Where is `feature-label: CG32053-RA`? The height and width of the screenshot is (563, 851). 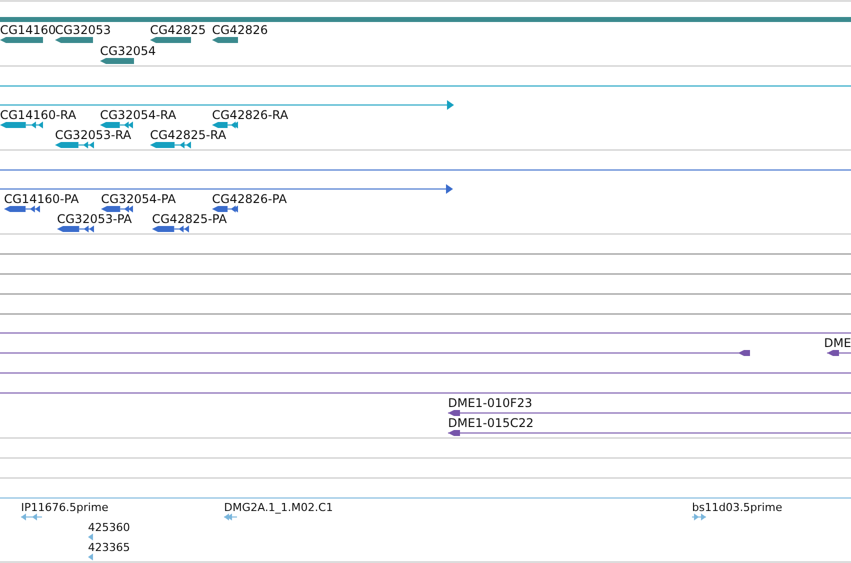
feature-label: CG32053-RA is located at coordinates (93, 135).